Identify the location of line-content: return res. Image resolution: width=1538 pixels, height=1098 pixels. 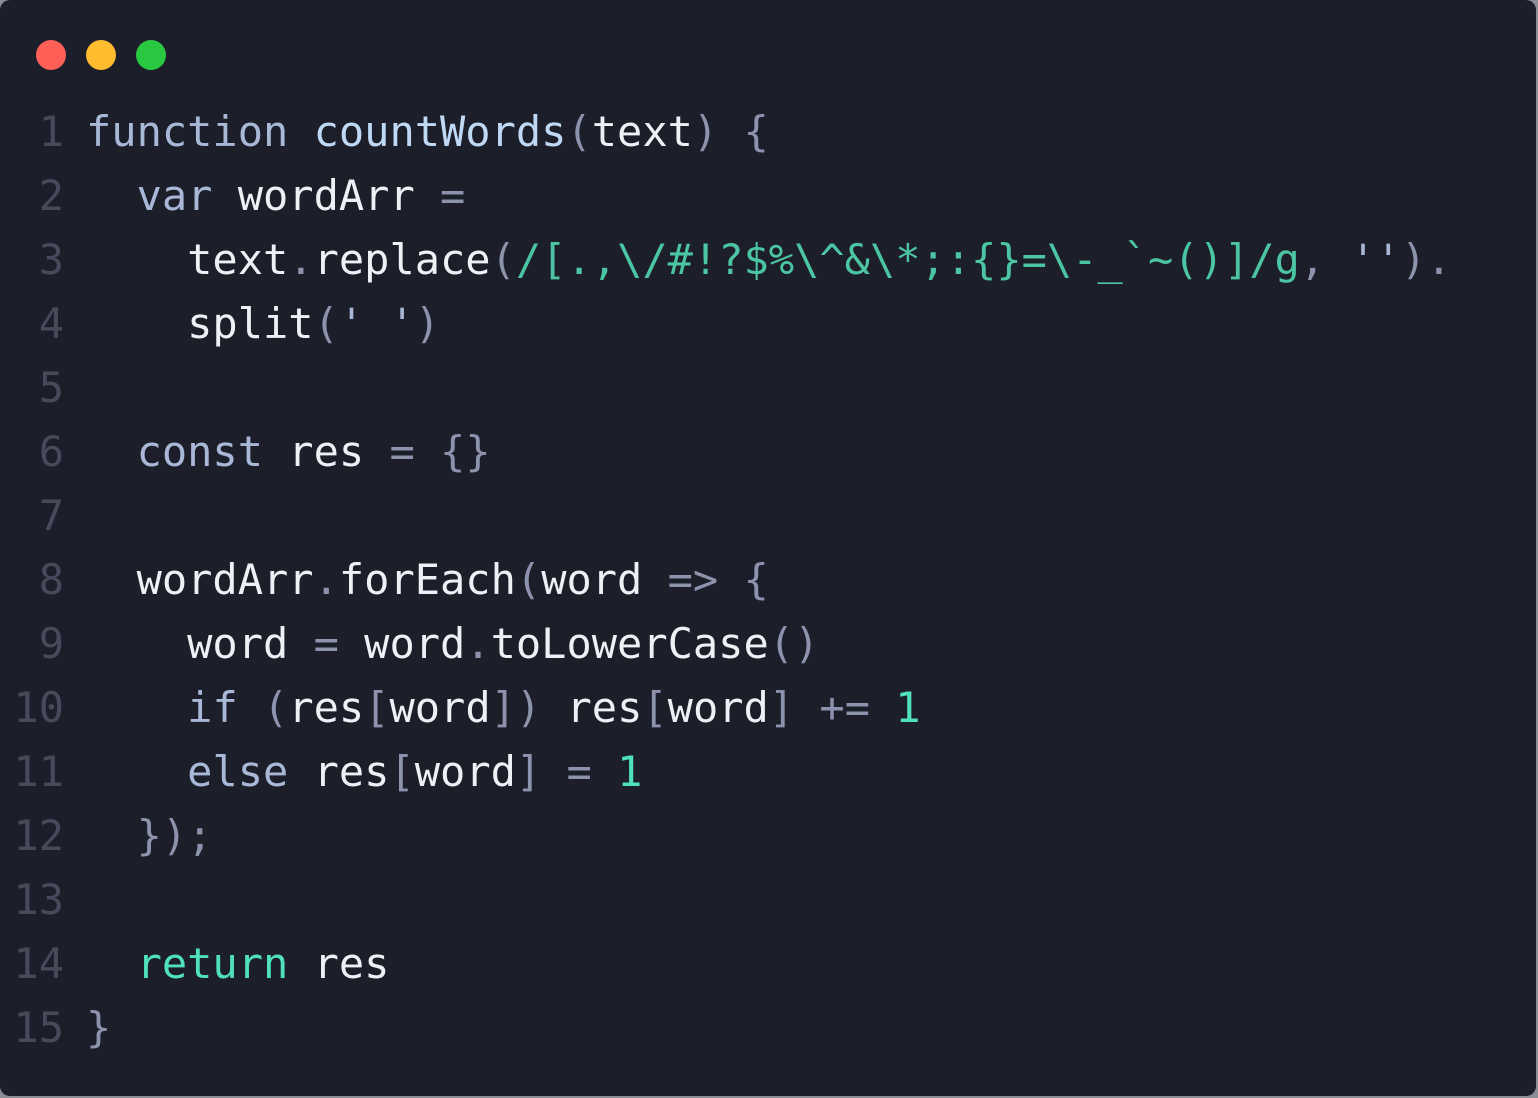
(238, 964).